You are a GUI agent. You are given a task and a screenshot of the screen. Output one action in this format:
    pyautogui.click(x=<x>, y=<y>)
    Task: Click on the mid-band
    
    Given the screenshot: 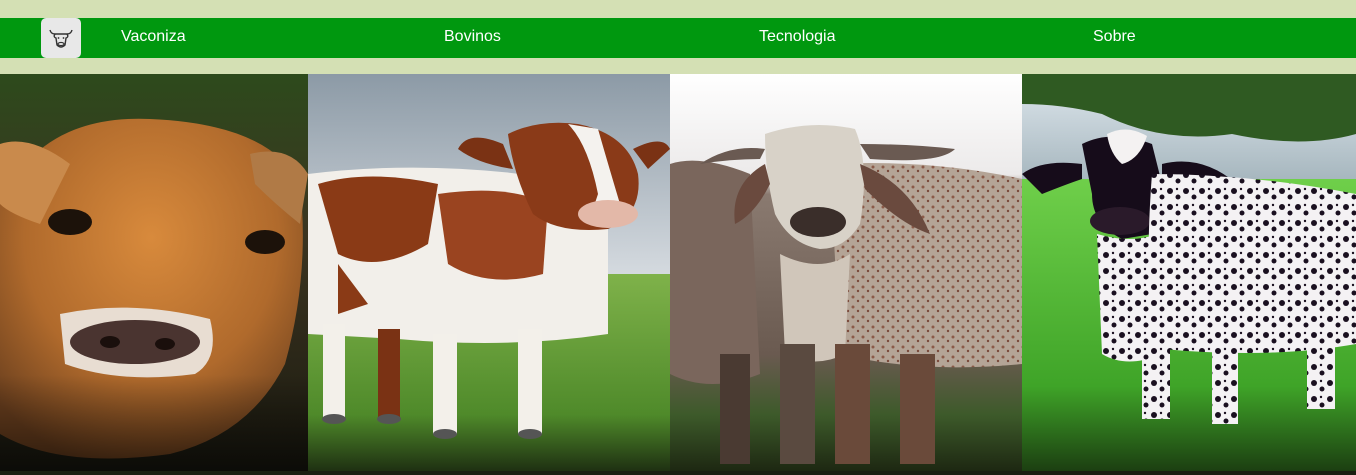 What is the action you would take?
    pyautogui.click(x=678, y=66)
    